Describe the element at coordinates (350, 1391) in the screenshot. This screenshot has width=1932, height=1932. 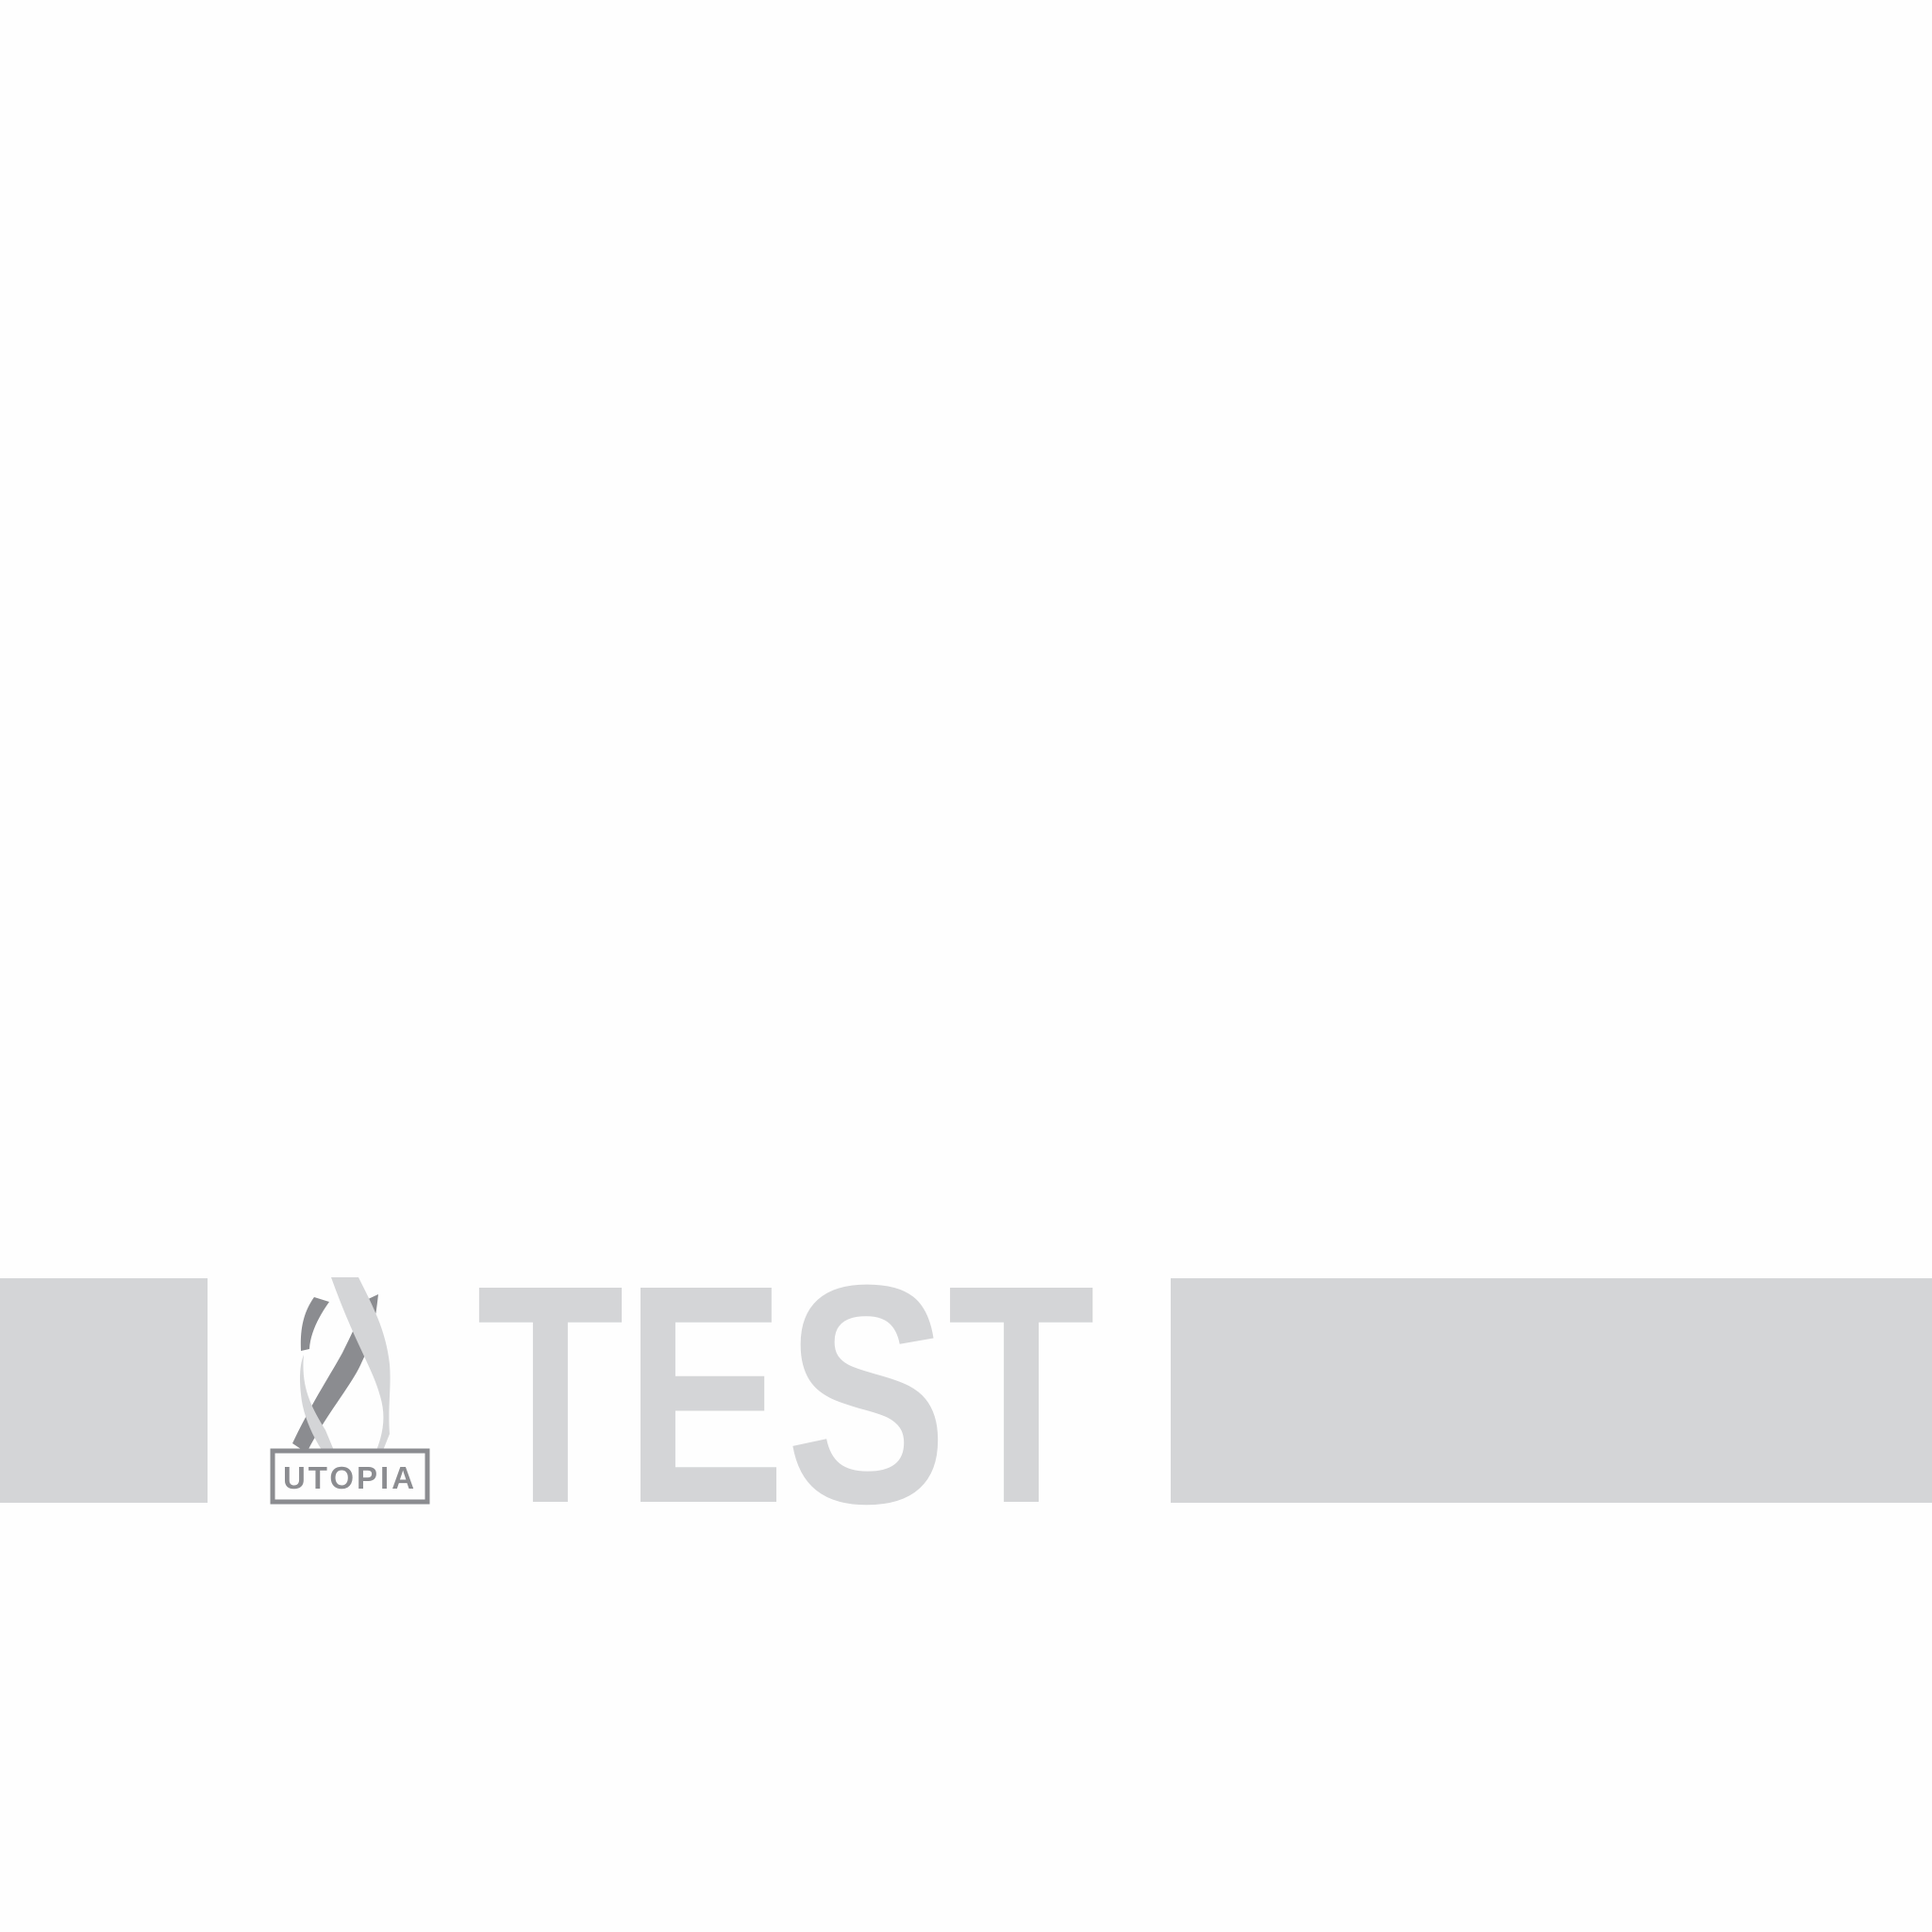
I see `ribbon-x-emblem-icon: UTOPIA` at that location.